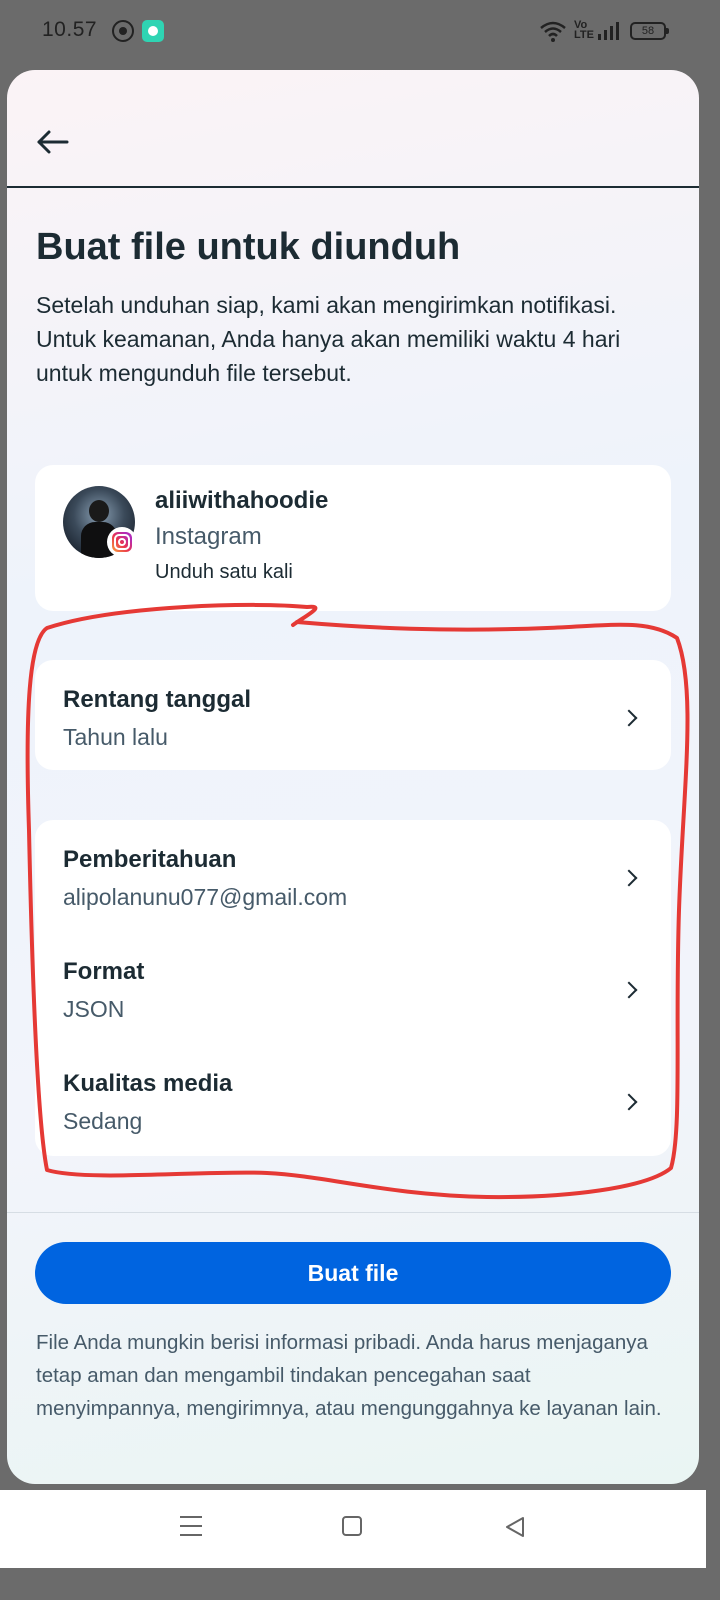  I want to click on app-notification-icon, so click(153, 31).